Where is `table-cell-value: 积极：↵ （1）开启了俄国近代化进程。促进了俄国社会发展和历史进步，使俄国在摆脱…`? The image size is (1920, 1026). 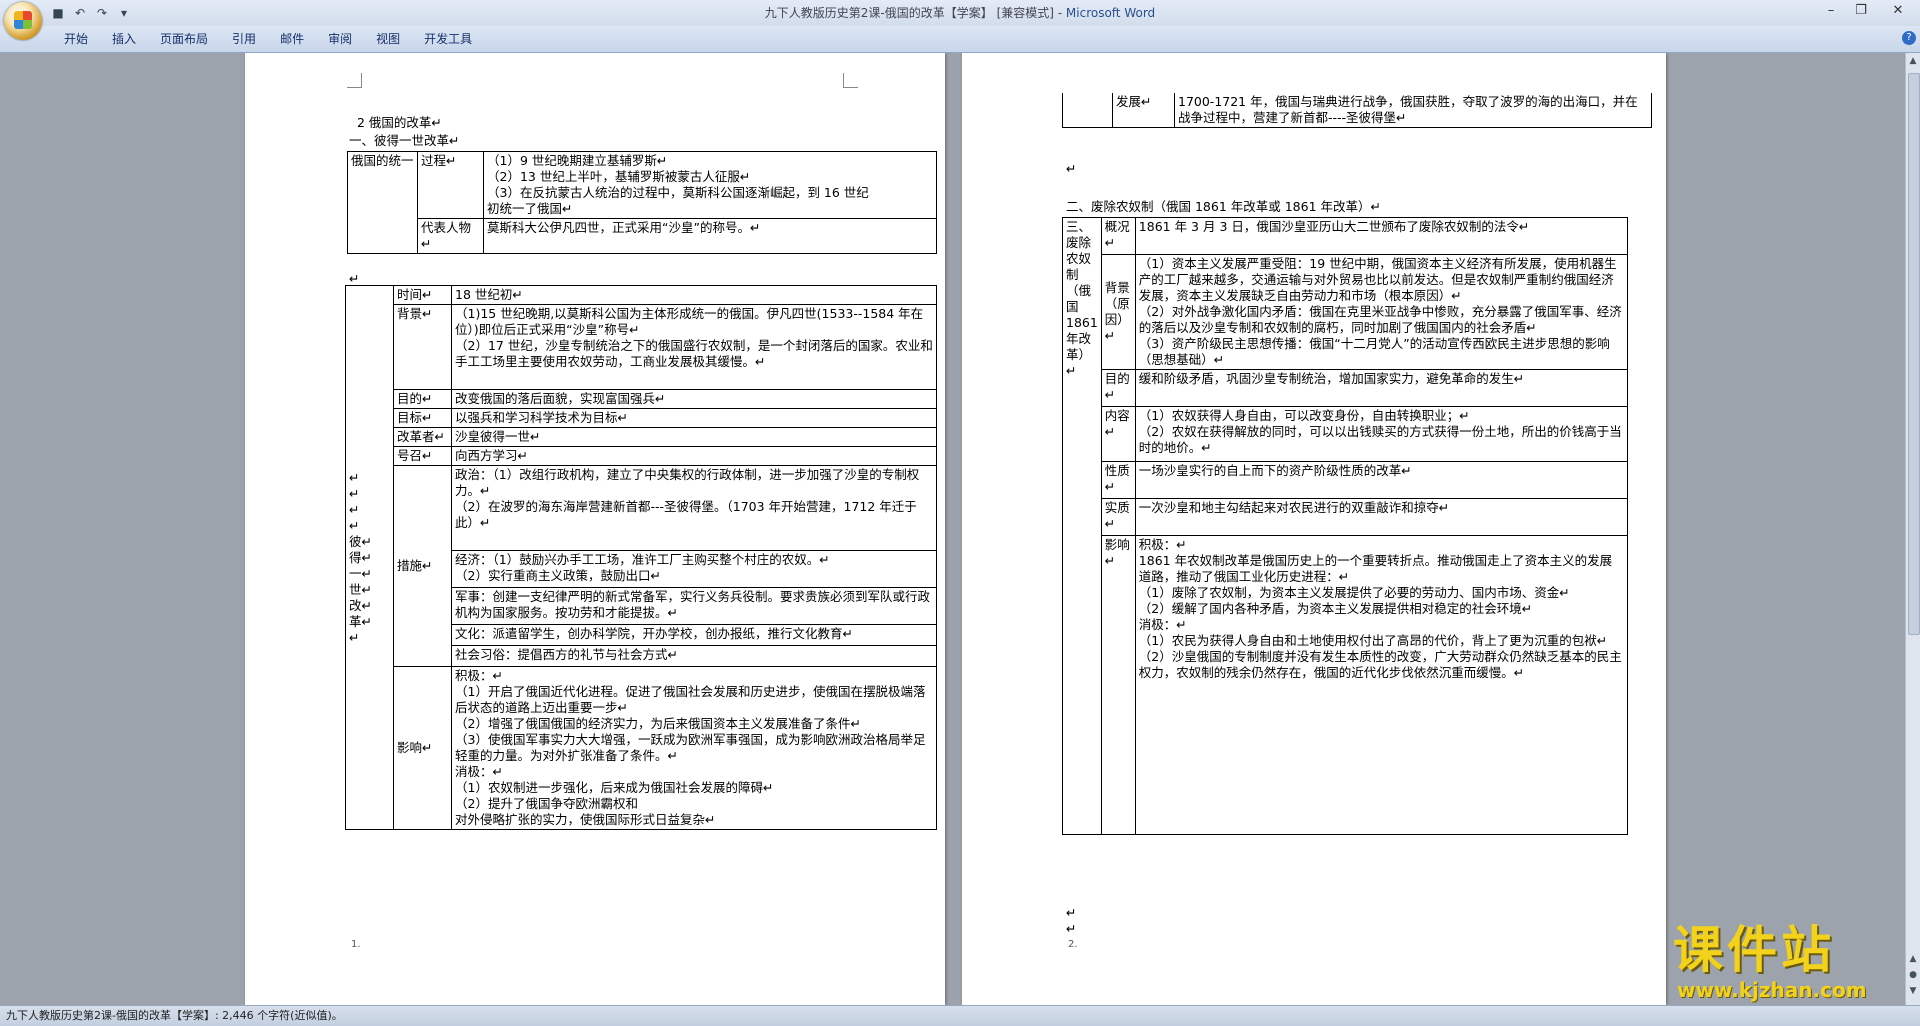 table-cell-value: 积极：↵ （1）开启了俄国近代化进程。促进了俄国社会发展和历史进步，使俄国在摆脱… is located at coordinates (694, 748).